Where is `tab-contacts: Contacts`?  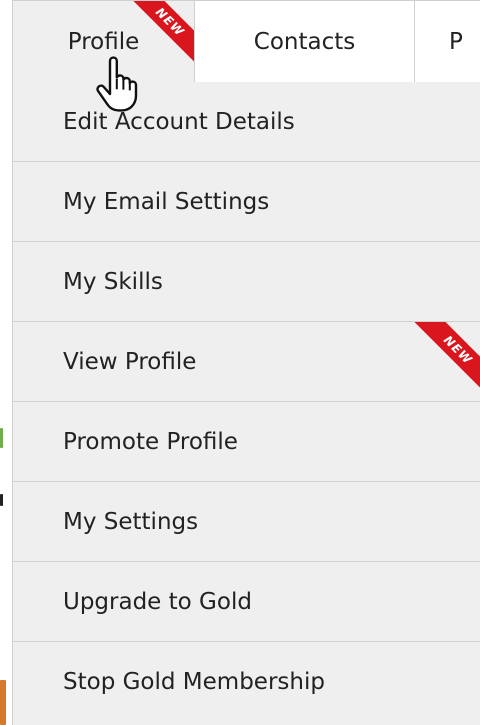 tab-contacts: Contacts is located at coordinates (305, 41).